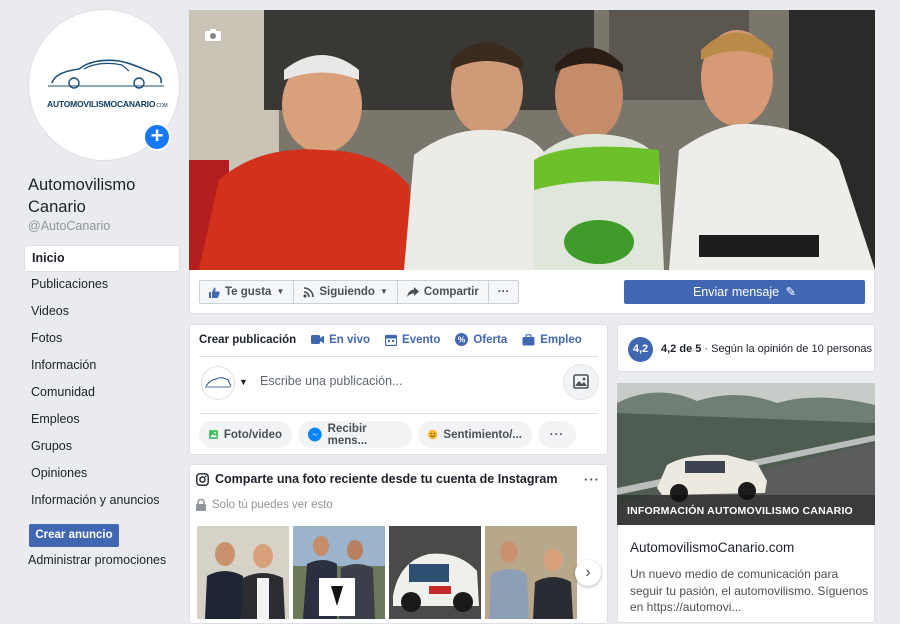 This screenshot has width=900, height=624. I want to click on pencil-icon: ✎, so click(791, 292).